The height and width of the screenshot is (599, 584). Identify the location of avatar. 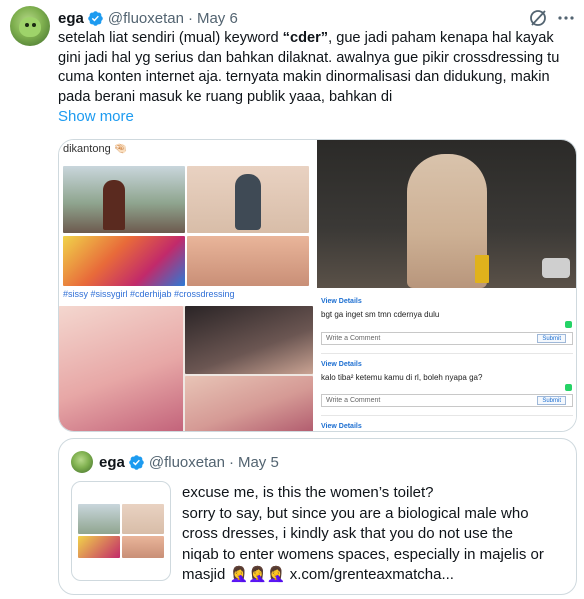
(30, 26).